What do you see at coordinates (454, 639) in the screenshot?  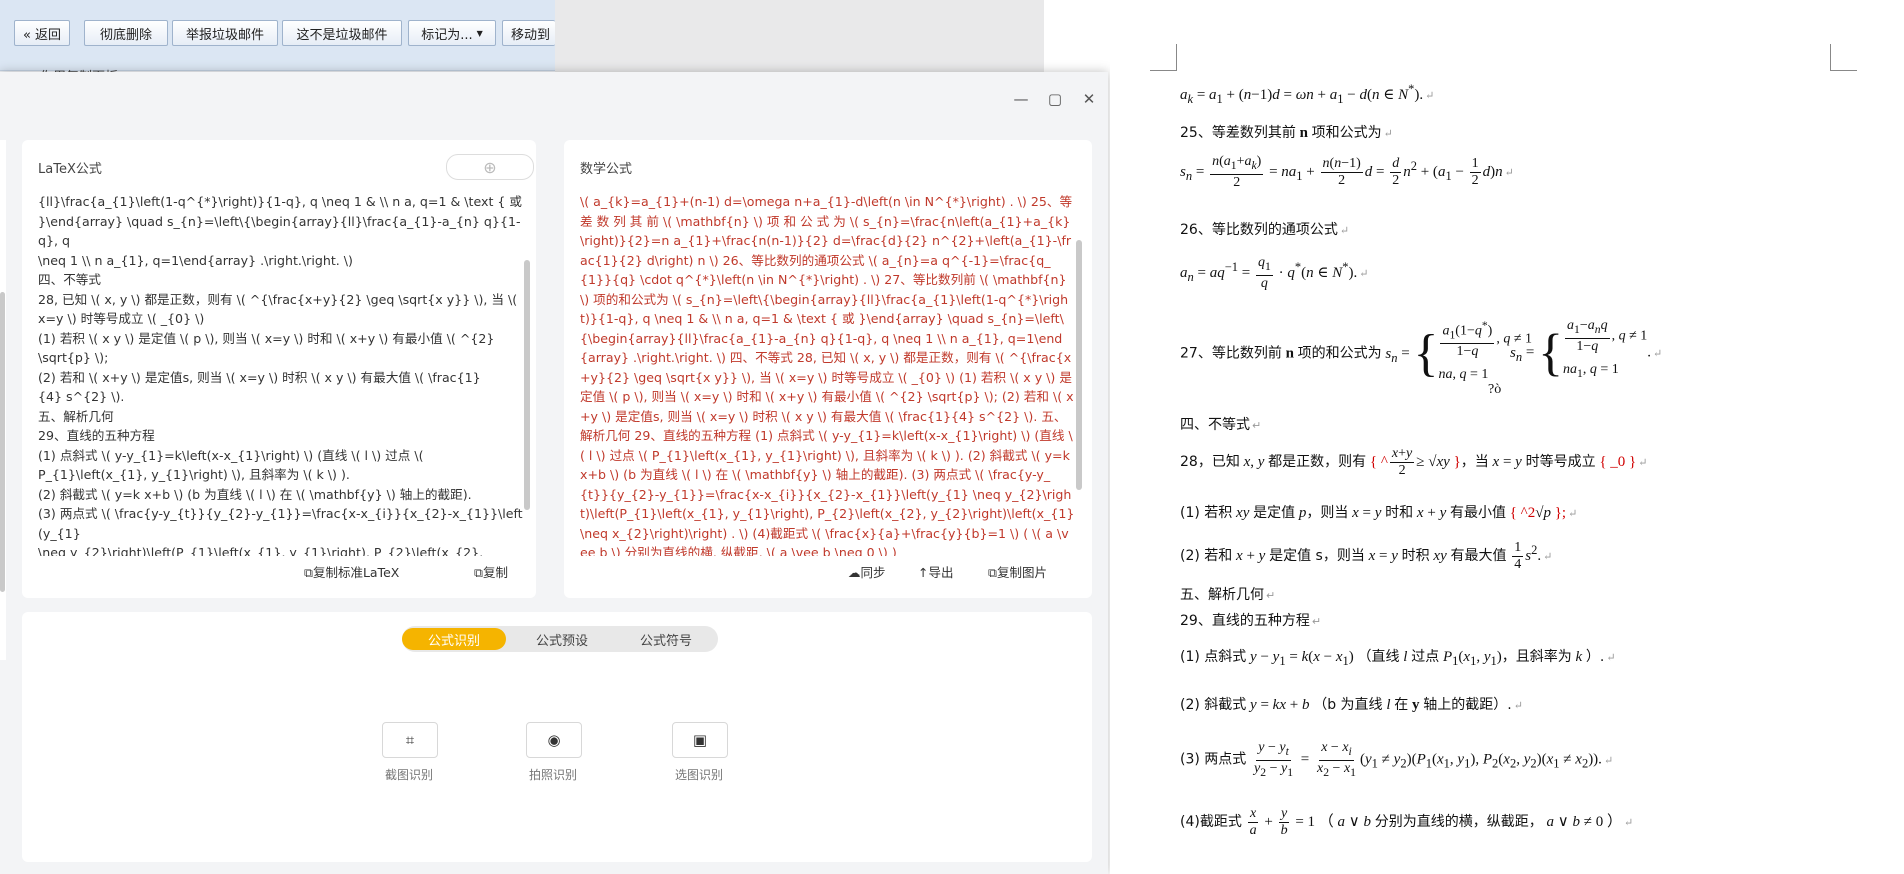 I see `tab-formula-recognition: 公式识别` at bounding box center [454, 639].